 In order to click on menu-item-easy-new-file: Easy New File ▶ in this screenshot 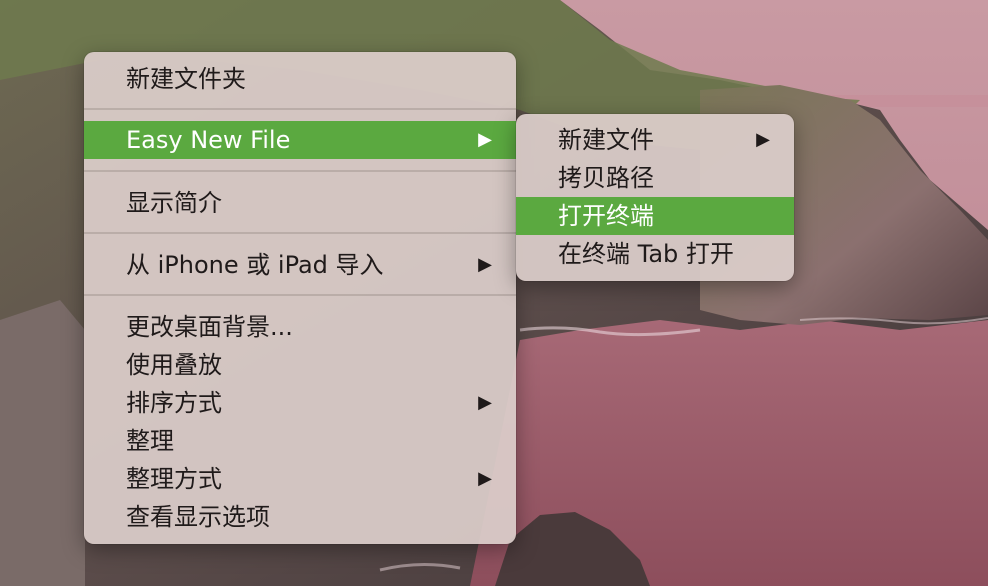, I will do `click(300, 140)`.